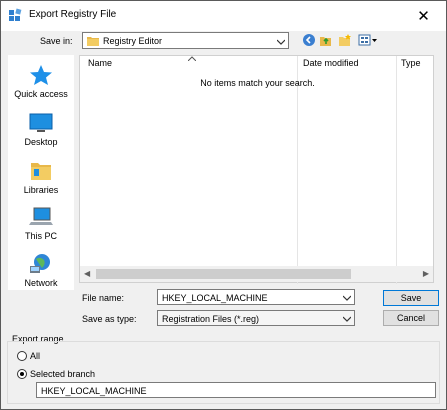  I want to click on place-libraries: Libraries, so click(41, 177).